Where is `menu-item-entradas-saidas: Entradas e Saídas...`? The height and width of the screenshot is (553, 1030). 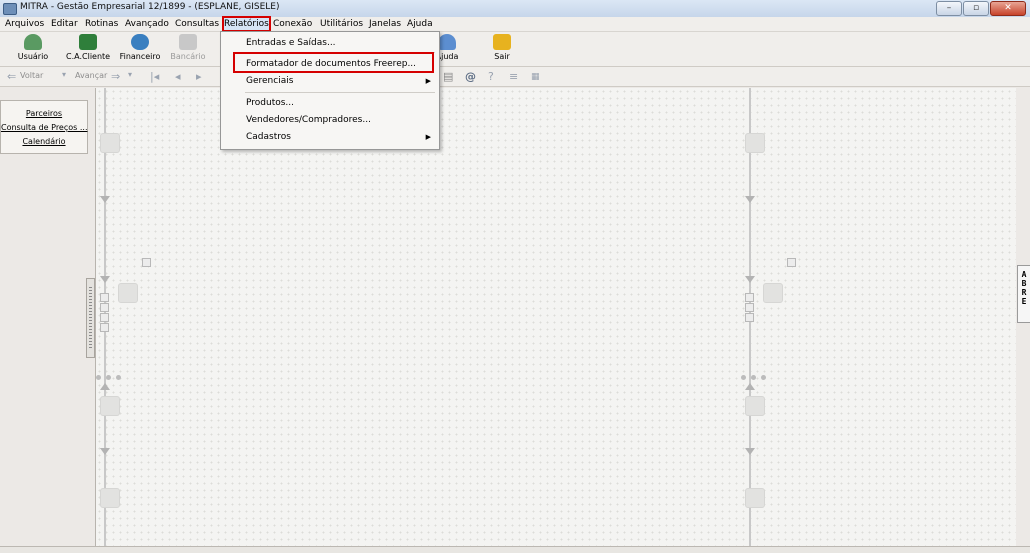 menu-item-entradas-saidas: Entradas e Saídas... is located at coordinates (330, 43).